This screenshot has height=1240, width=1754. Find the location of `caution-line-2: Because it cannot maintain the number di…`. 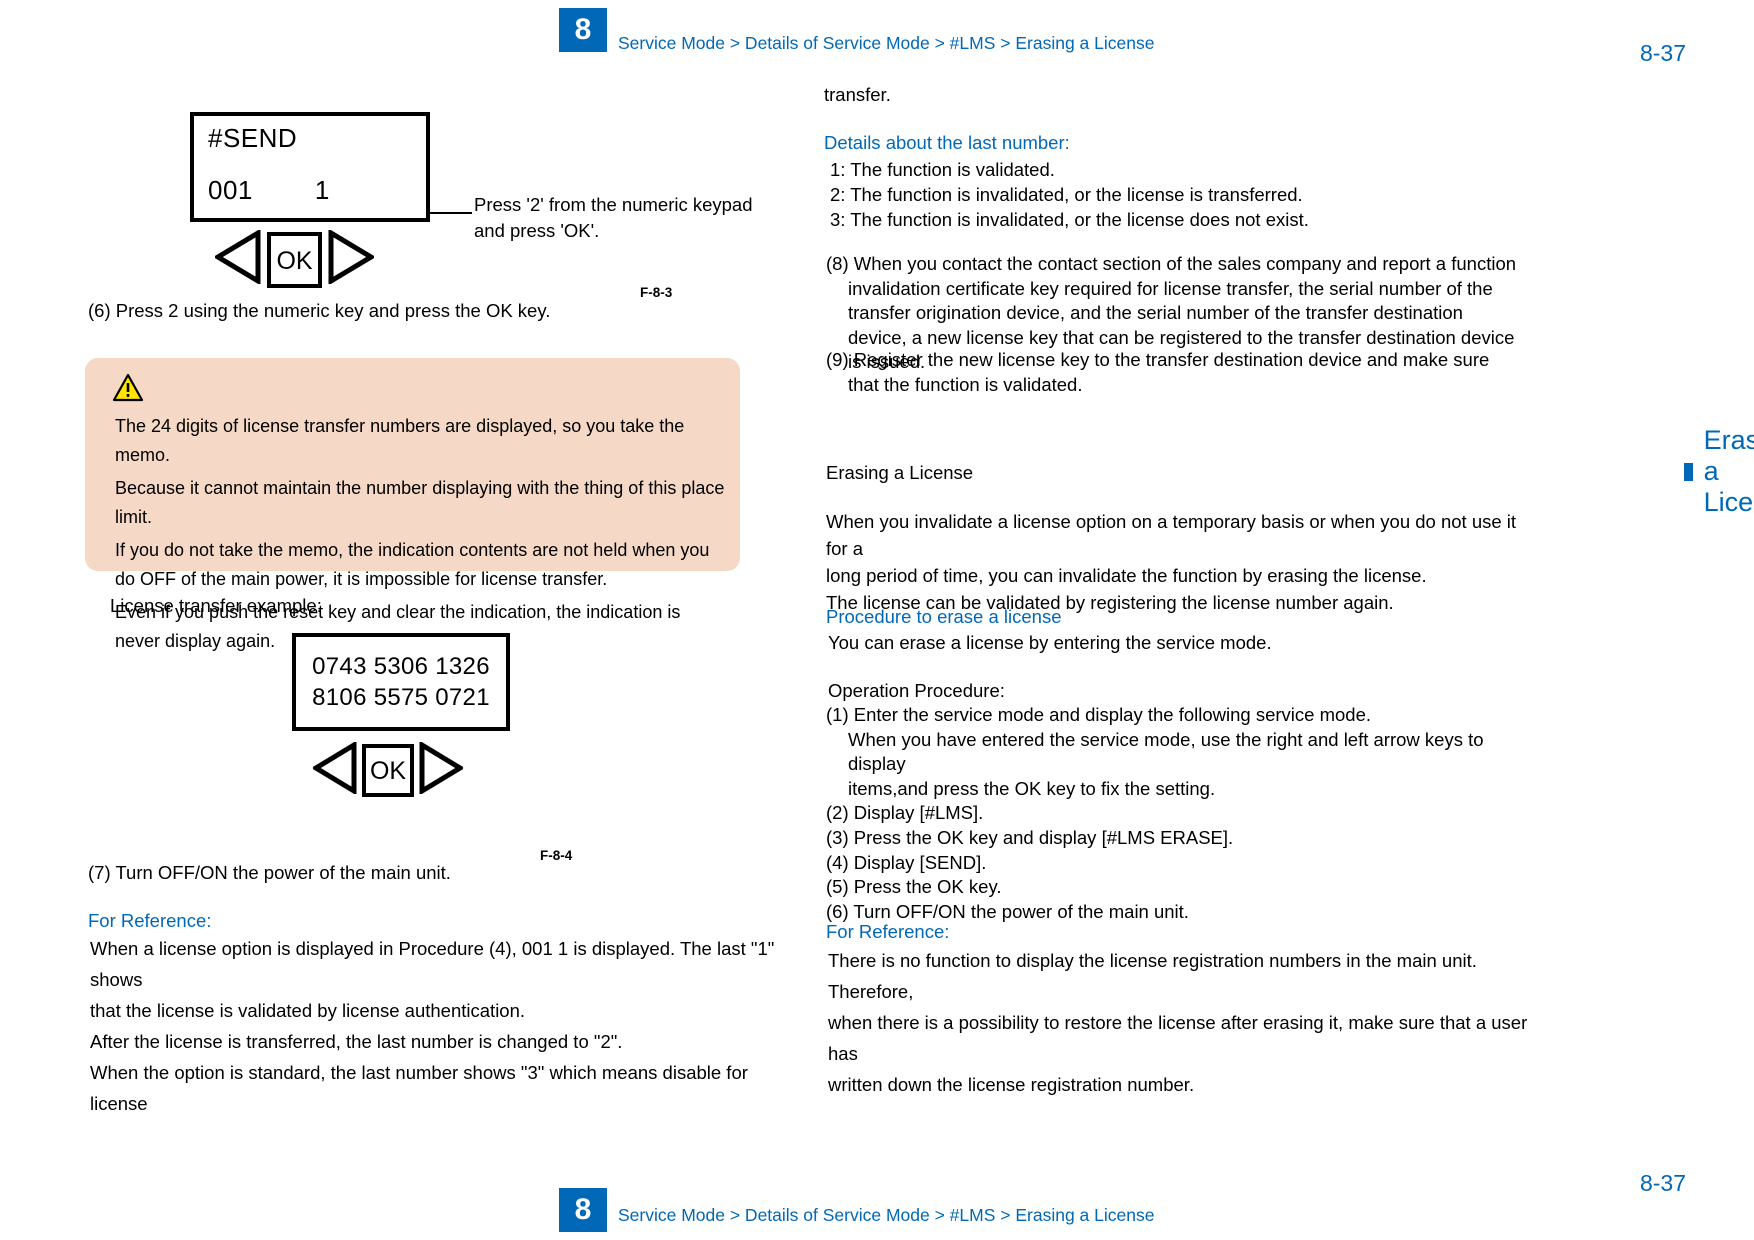

caution-line-2: Because it cannot maintain the number di… is located at coordinates (420, 502).